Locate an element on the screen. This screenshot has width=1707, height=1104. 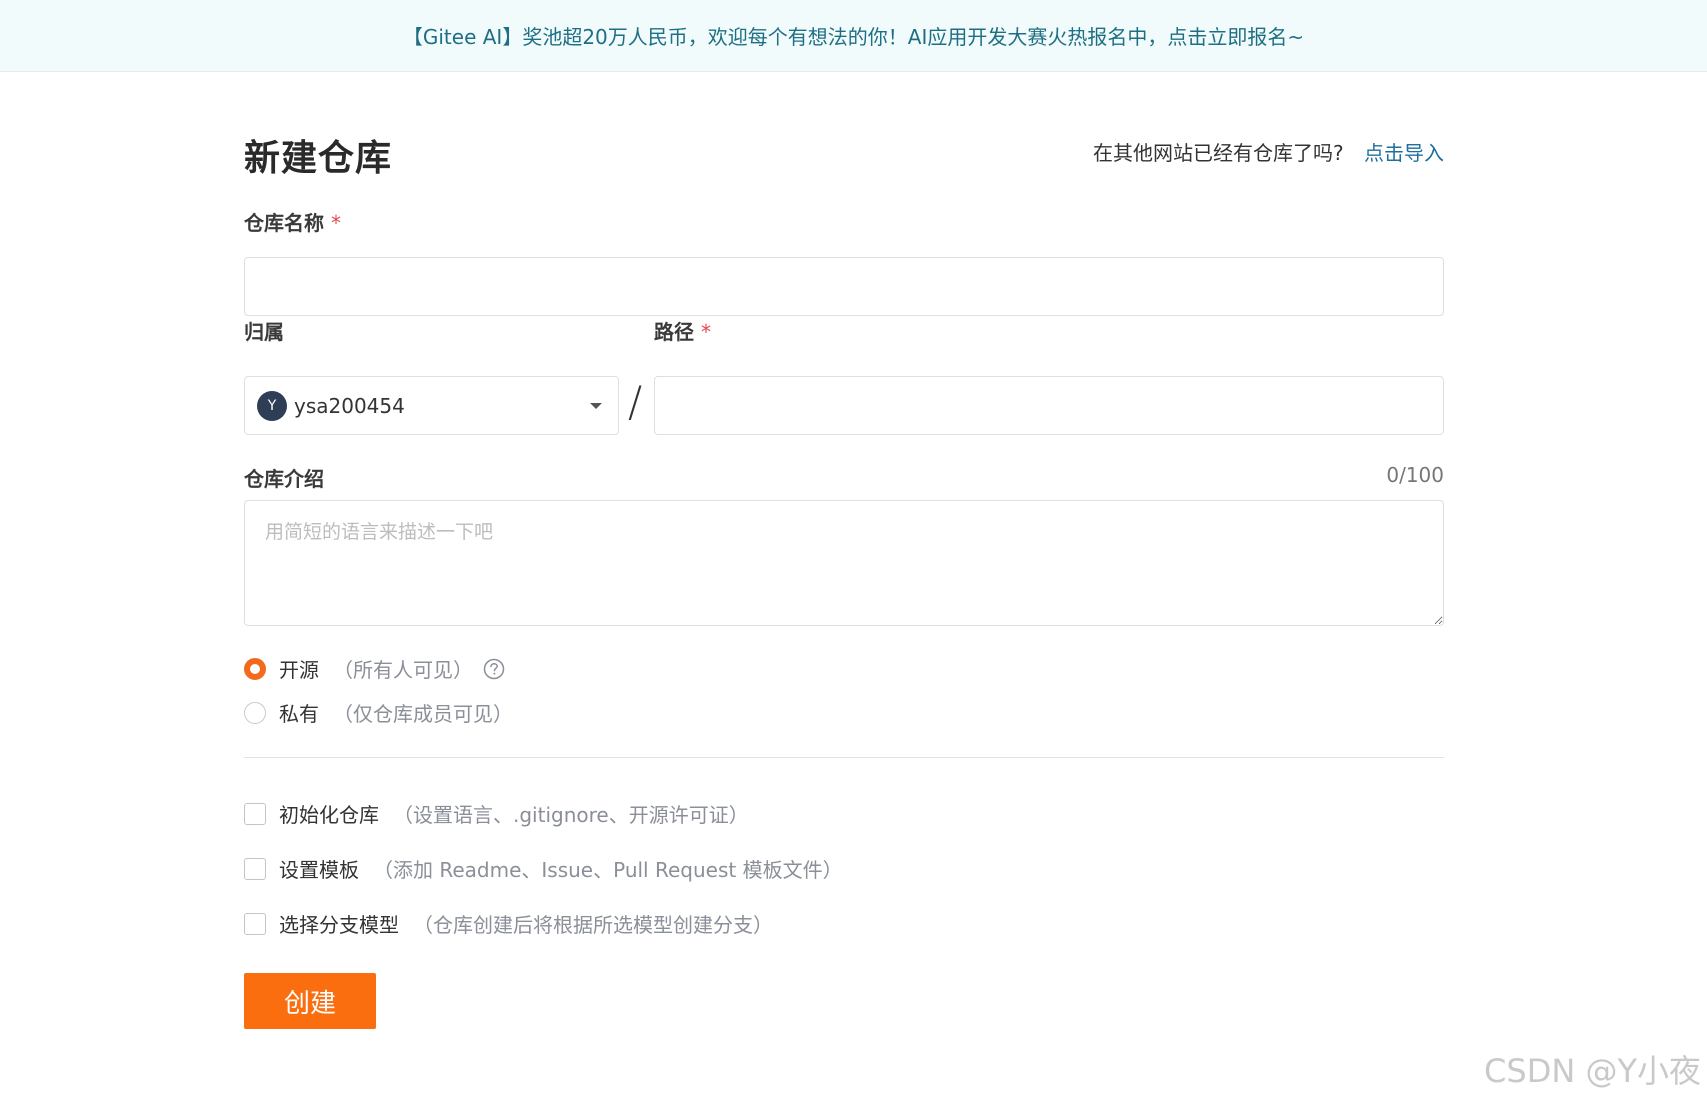
owner-value: ysa200454 is located at coordinates (349, 405).